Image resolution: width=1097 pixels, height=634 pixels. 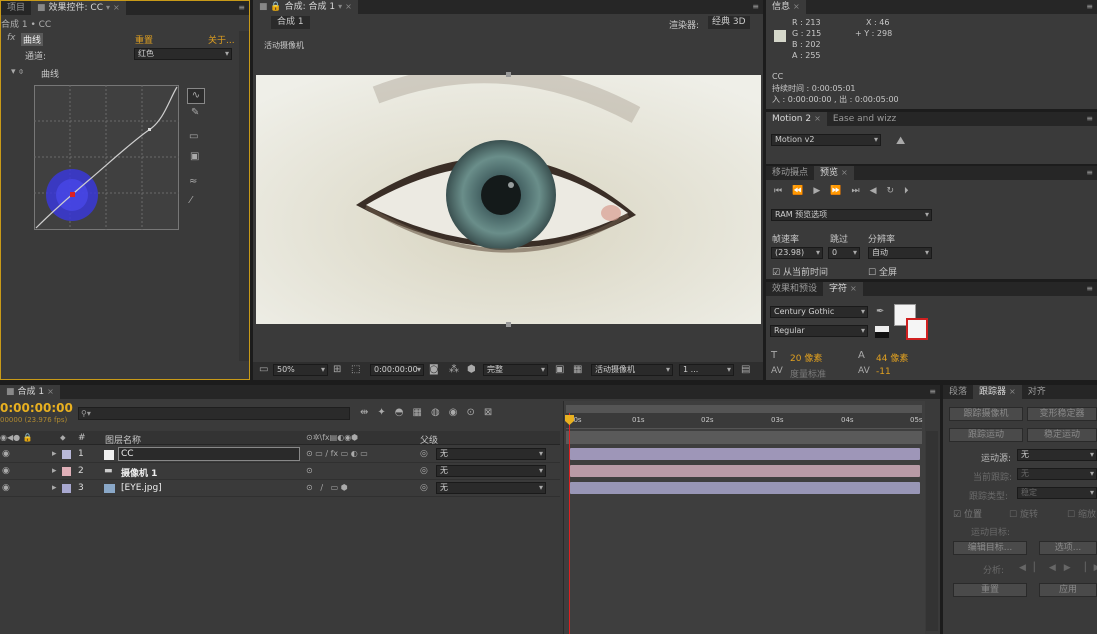 I want to click on track-camera-button: 跟踪摄像机, so click(x=986, y=414).